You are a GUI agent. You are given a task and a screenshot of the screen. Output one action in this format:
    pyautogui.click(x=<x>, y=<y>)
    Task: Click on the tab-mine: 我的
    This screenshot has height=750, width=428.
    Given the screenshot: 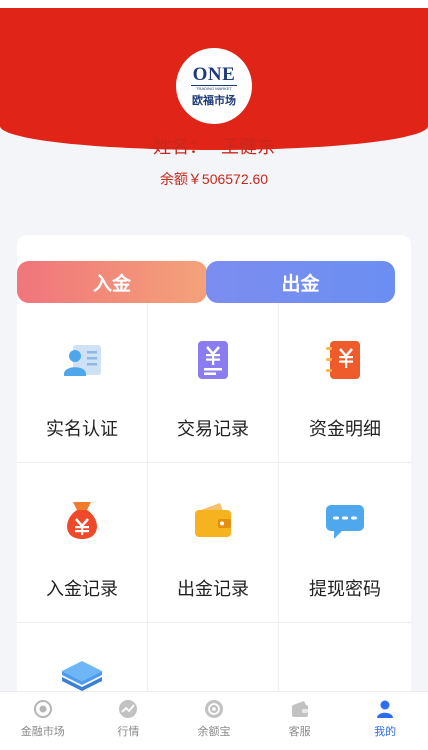 What is the action you would take?
    pyautogui.click(x=385, y=721)
    